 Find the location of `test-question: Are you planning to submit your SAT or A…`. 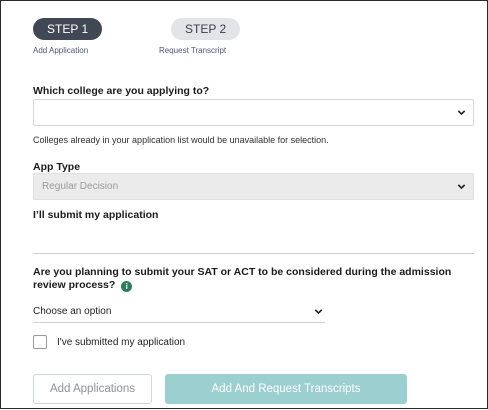

test-question: Are you planning to submit your SAT or A… is located at coordinates (242, 279).